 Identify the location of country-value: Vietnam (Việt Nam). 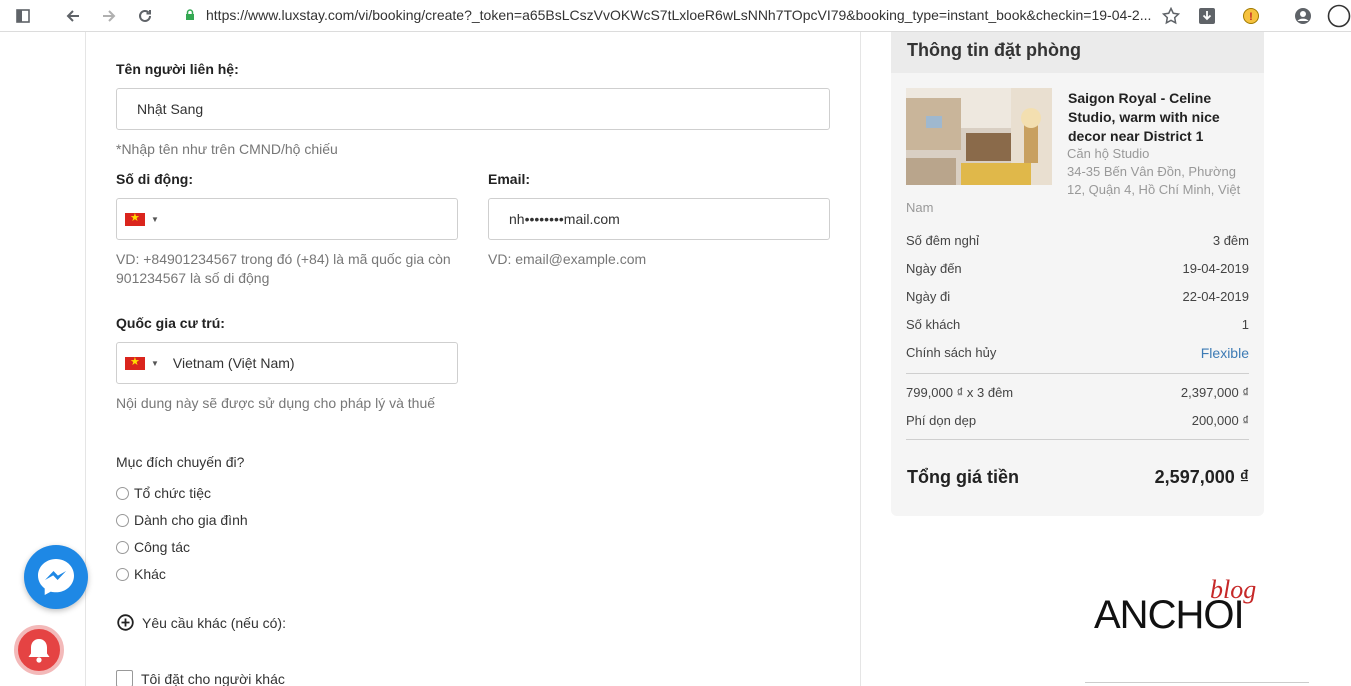
(233, 363).